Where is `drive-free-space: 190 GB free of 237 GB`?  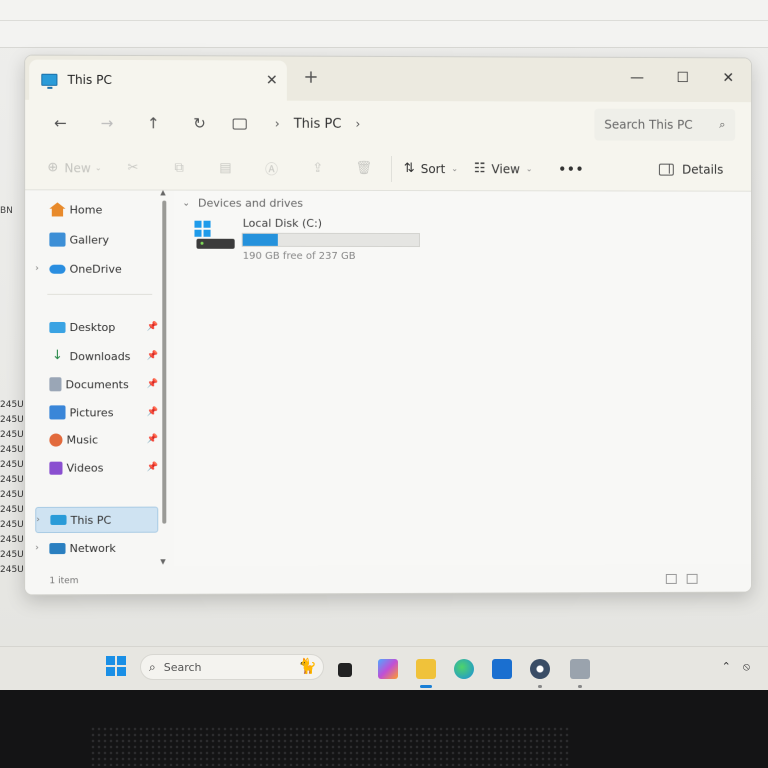 drive-free-space: 190 GB free of 237 GB is located at coordinates (299, 256).